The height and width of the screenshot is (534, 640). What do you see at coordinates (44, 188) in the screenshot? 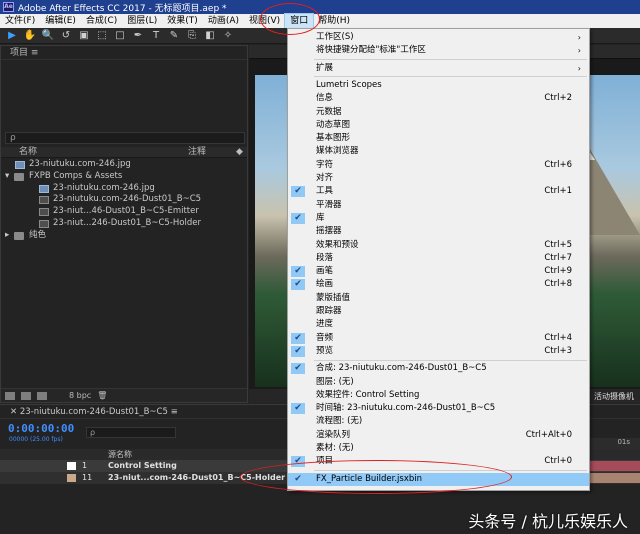
I see `image-file-icon` at bounding box center [44, 188].